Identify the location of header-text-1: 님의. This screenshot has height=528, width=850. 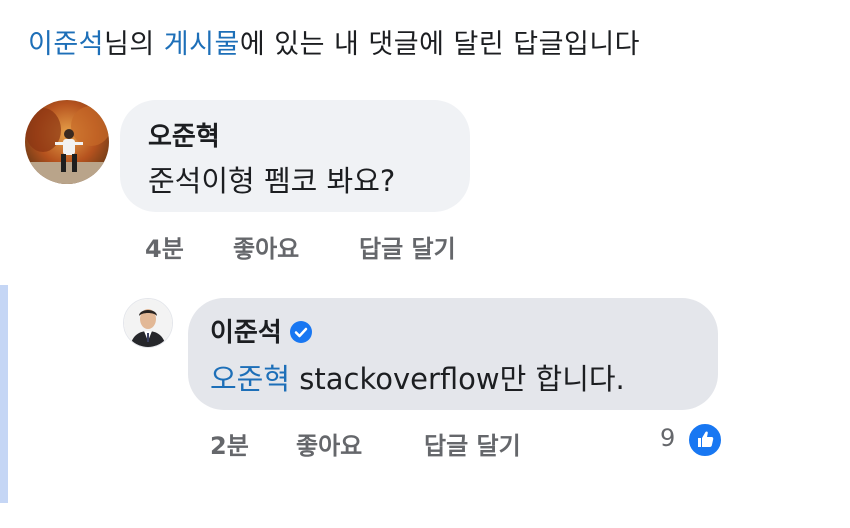
(134, 44).